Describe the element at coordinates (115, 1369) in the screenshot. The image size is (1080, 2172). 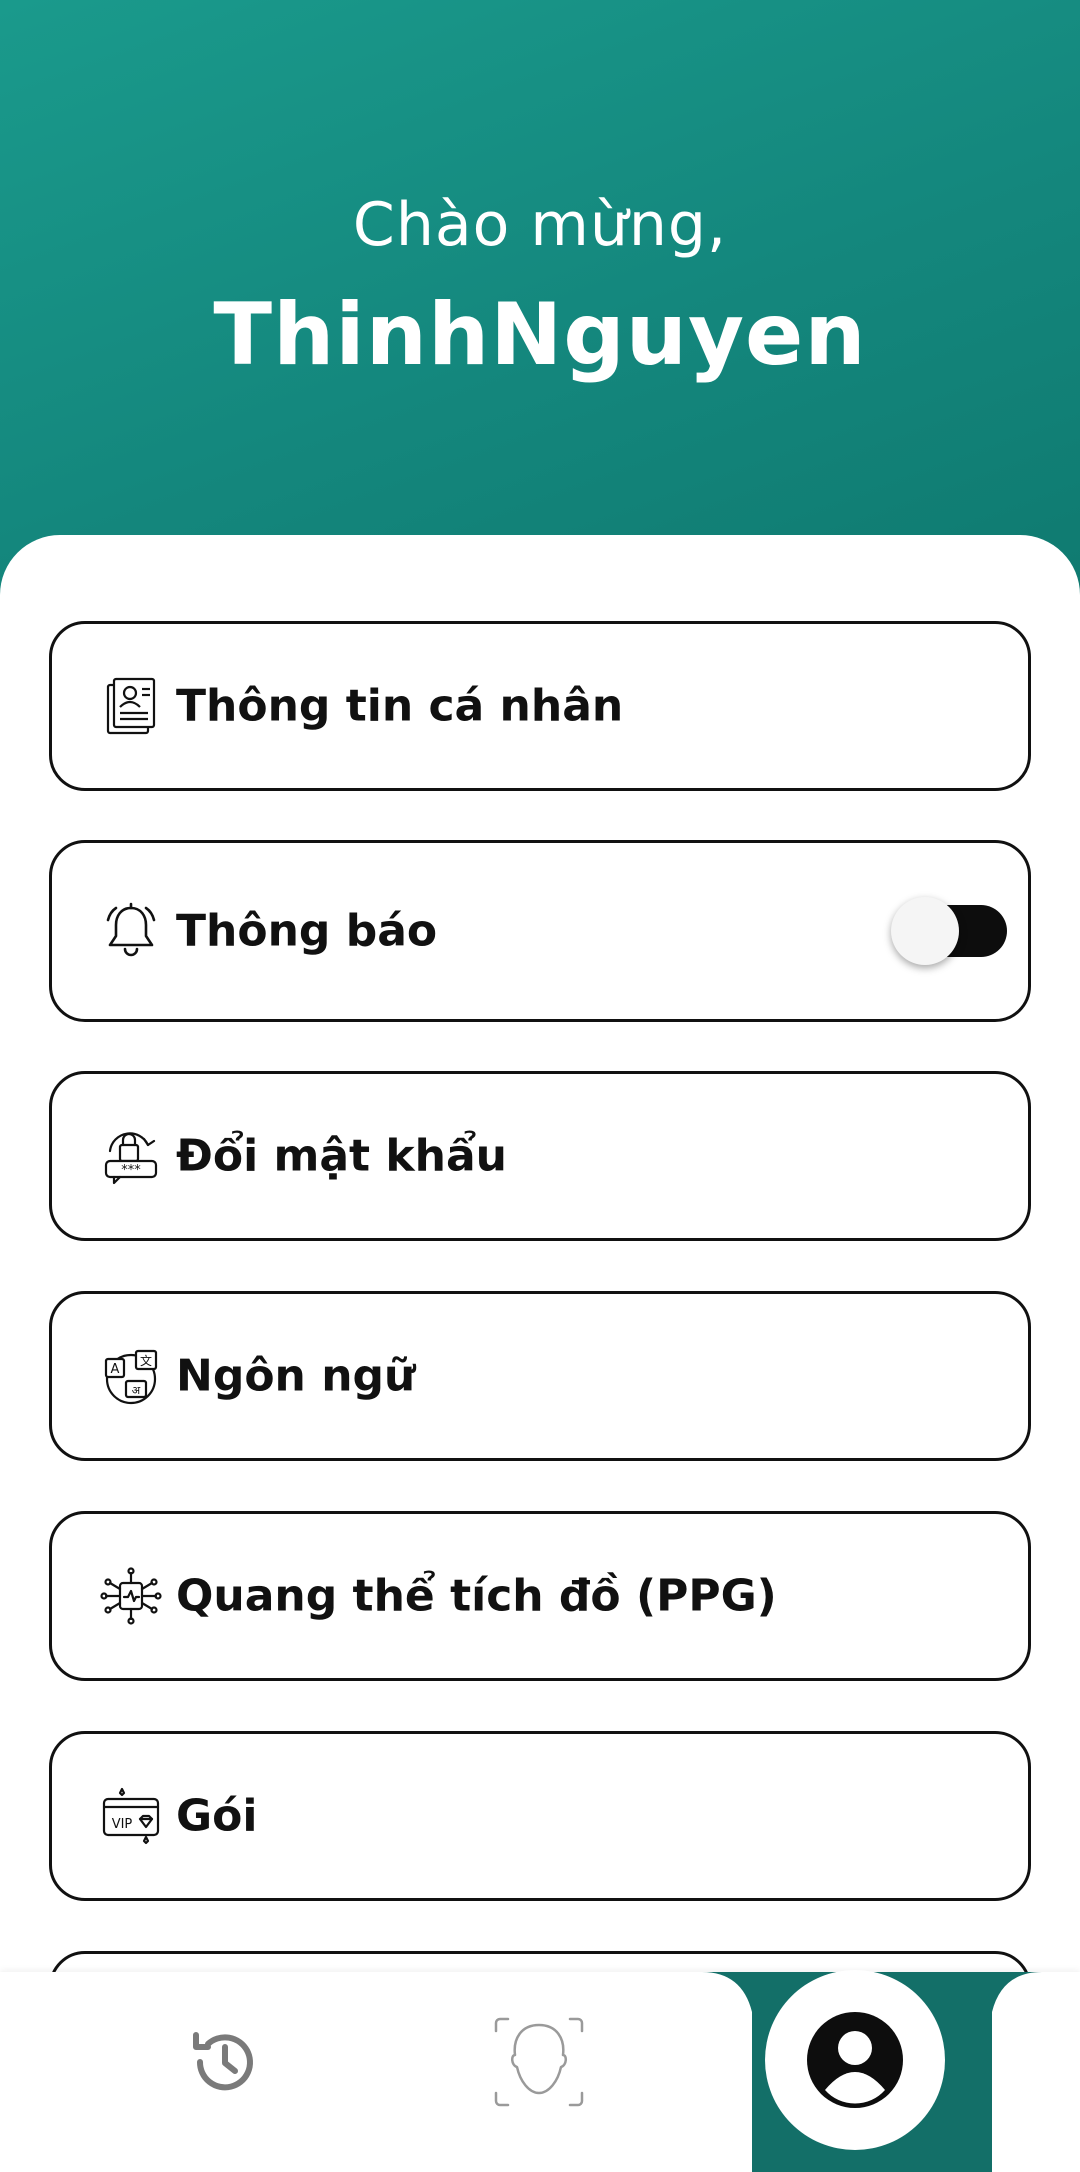
I see `svg-text: A` at that location.